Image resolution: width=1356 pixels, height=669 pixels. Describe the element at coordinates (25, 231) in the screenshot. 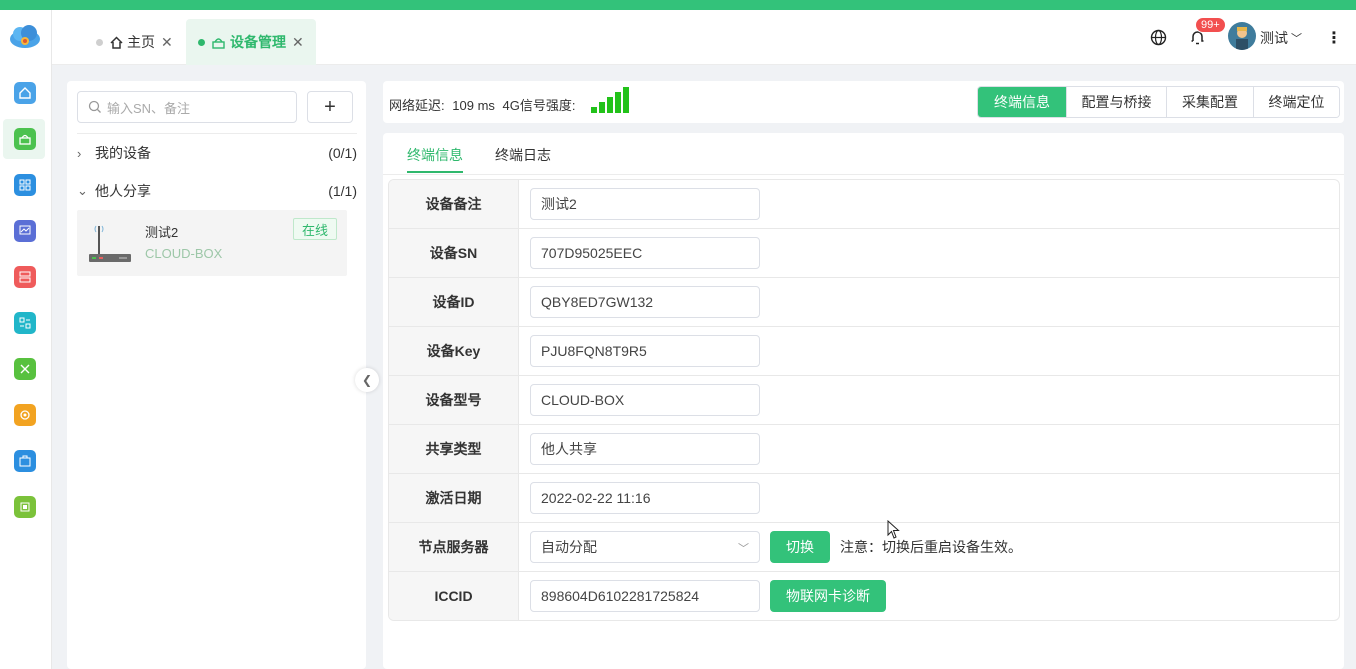

I see `nav-chart-icon` at that location.